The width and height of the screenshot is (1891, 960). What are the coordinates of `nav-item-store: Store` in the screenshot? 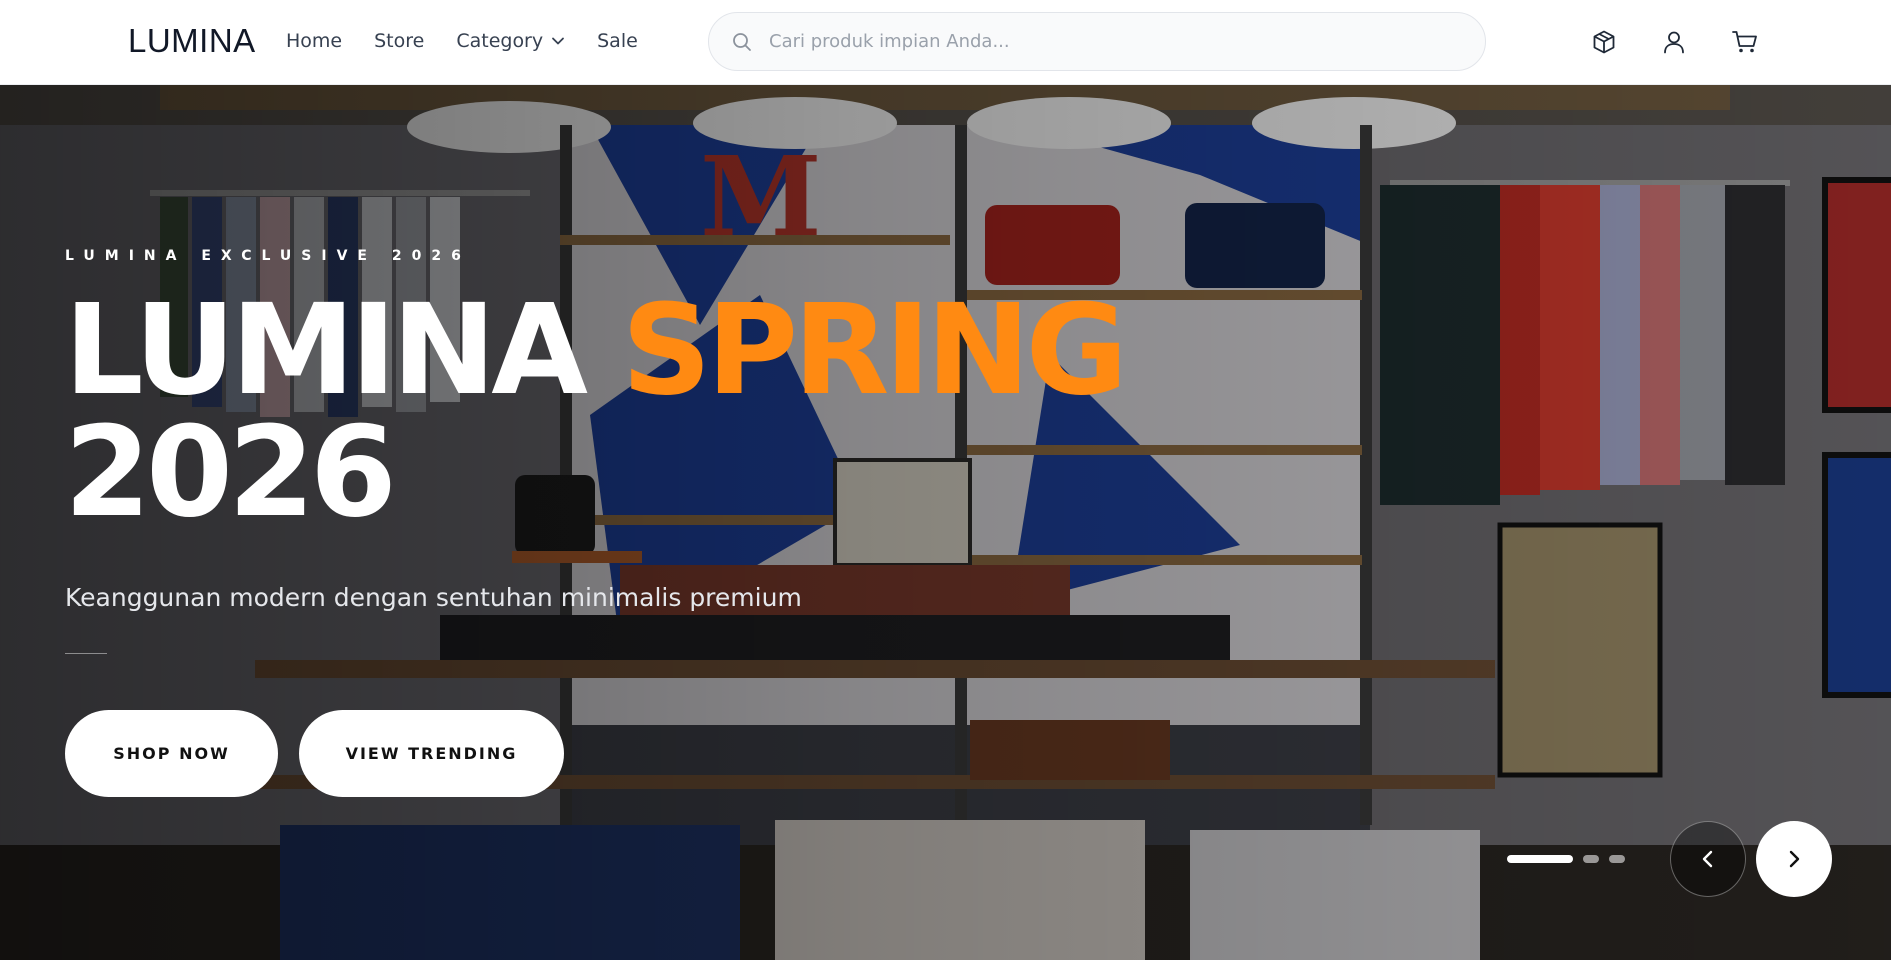 It's located at (399, 41).